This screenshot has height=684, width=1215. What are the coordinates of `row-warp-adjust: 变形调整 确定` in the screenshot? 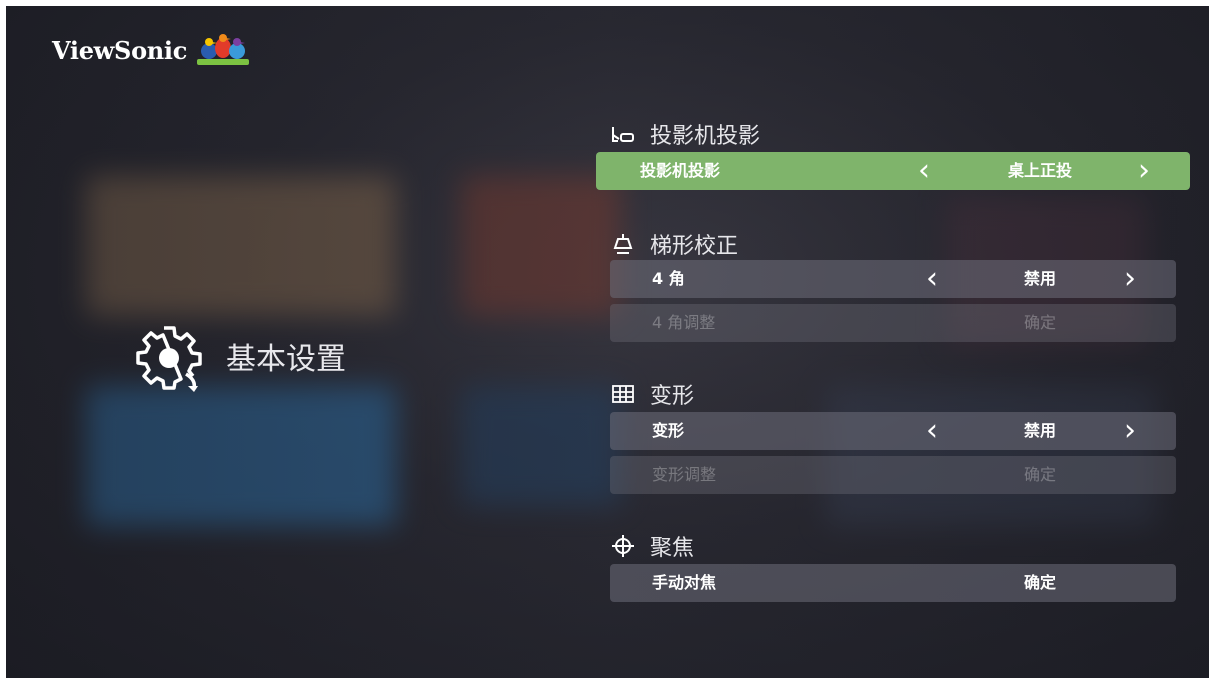 It's located at (893, 475).